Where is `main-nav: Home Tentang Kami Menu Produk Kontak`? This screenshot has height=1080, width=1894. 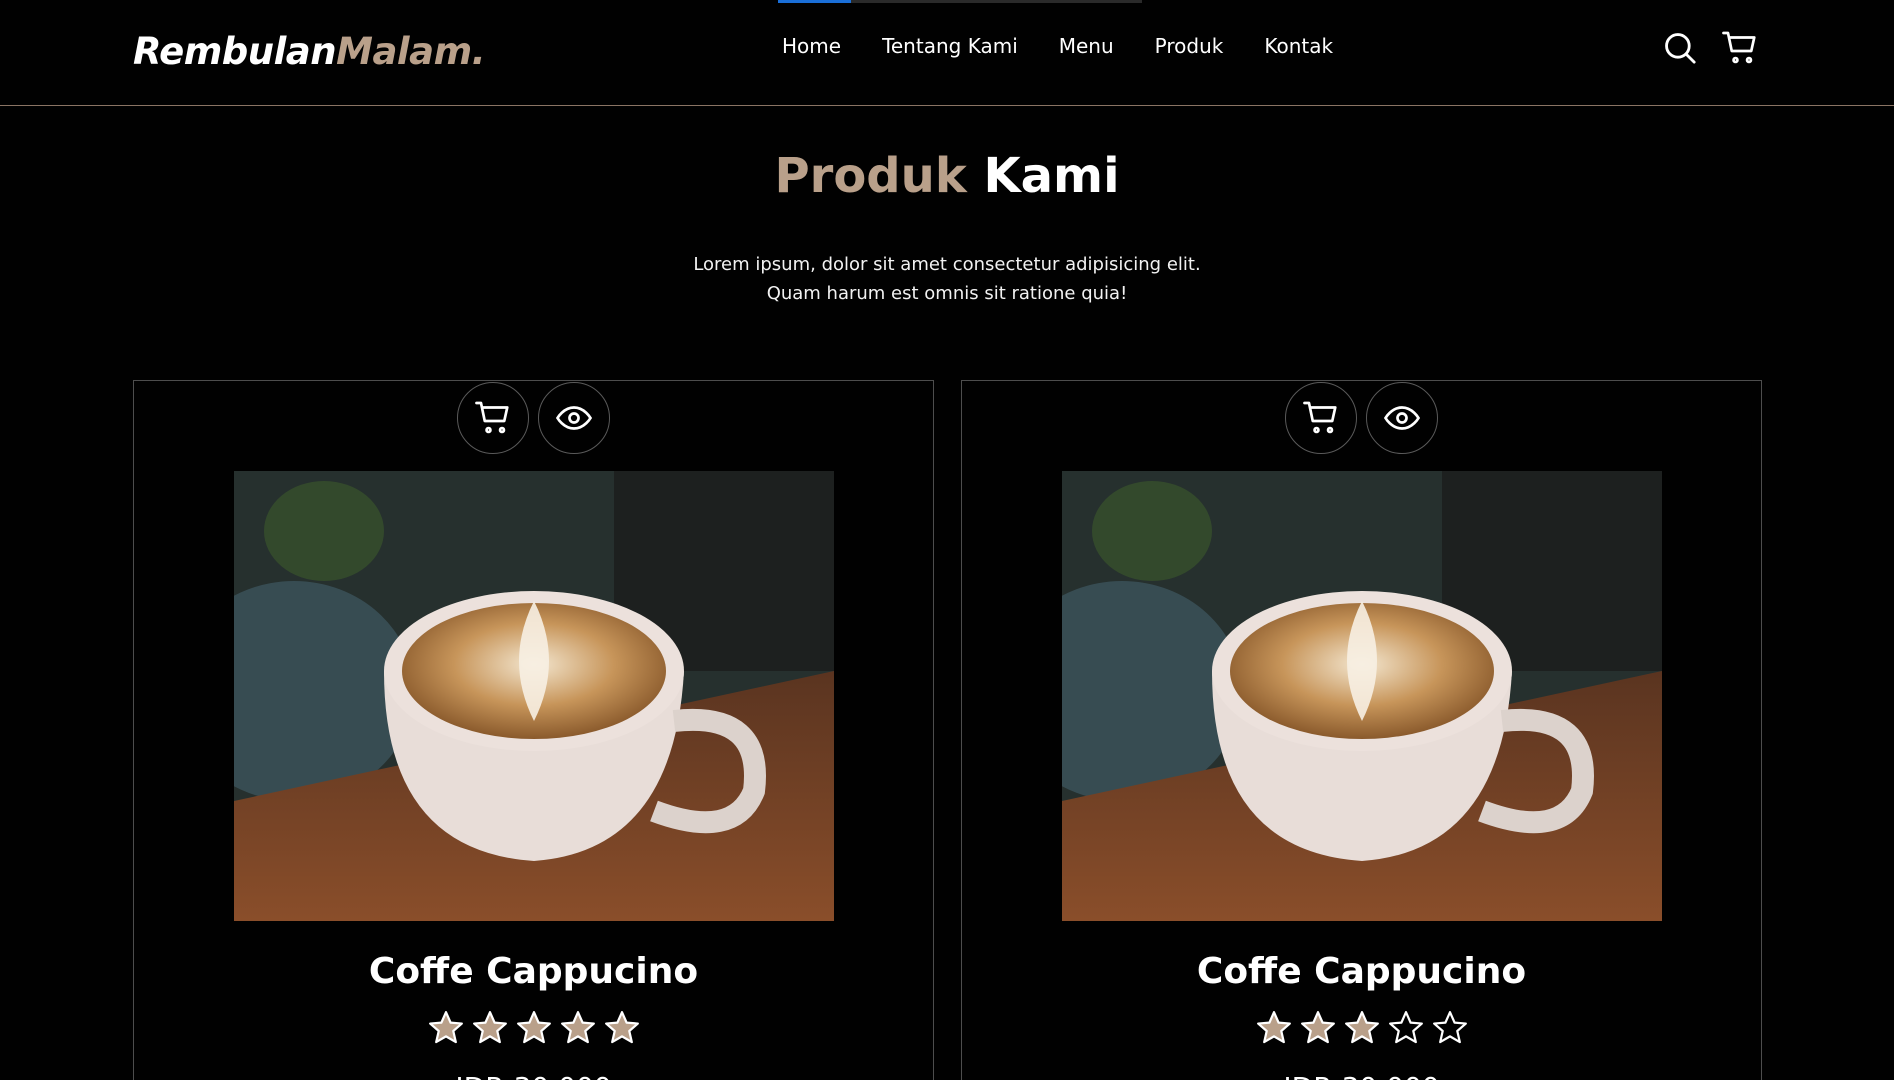 main-nav: Home Tentang Kami Menu Produk Kontak is located at coordinates (1078, 46).